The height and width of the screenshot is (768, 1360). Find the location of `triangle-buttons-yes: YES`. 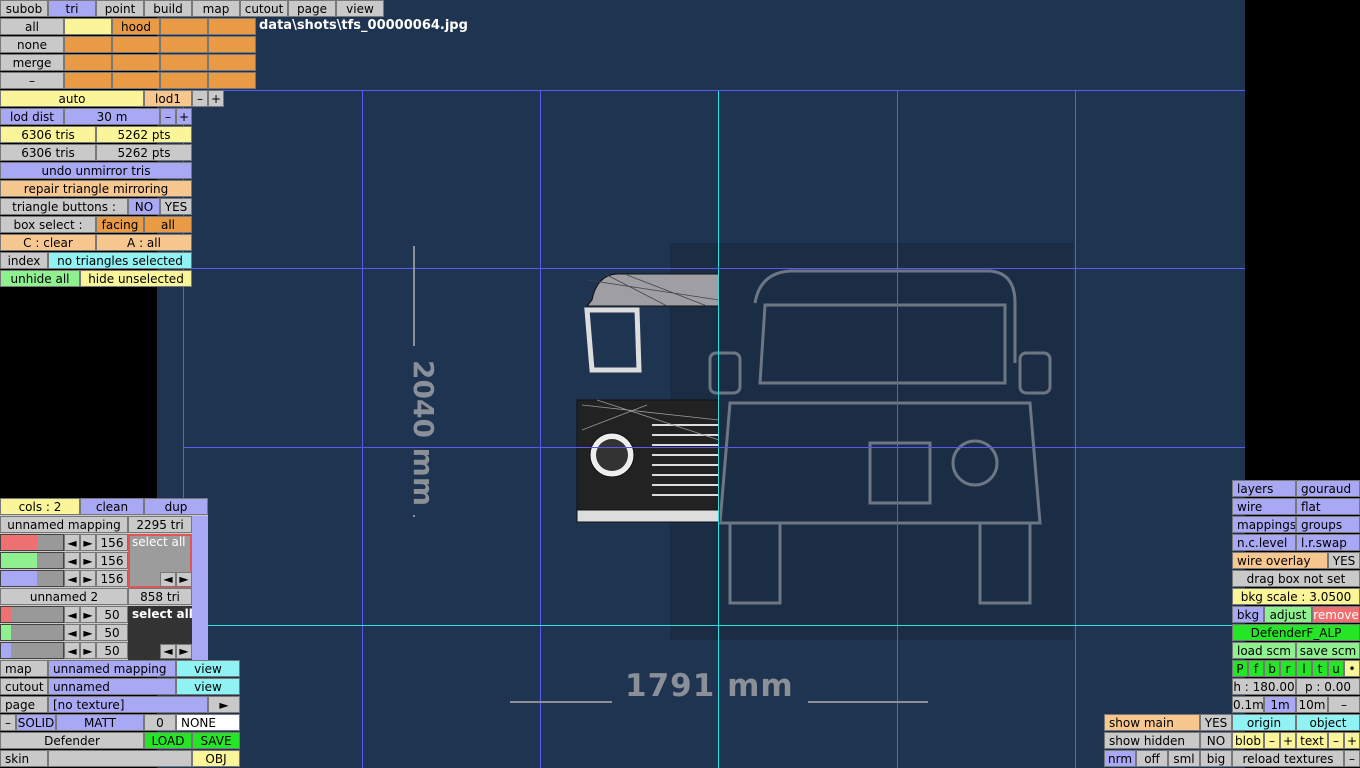

triangle-buttons-yes: YES is located at coordinates (176, 206).